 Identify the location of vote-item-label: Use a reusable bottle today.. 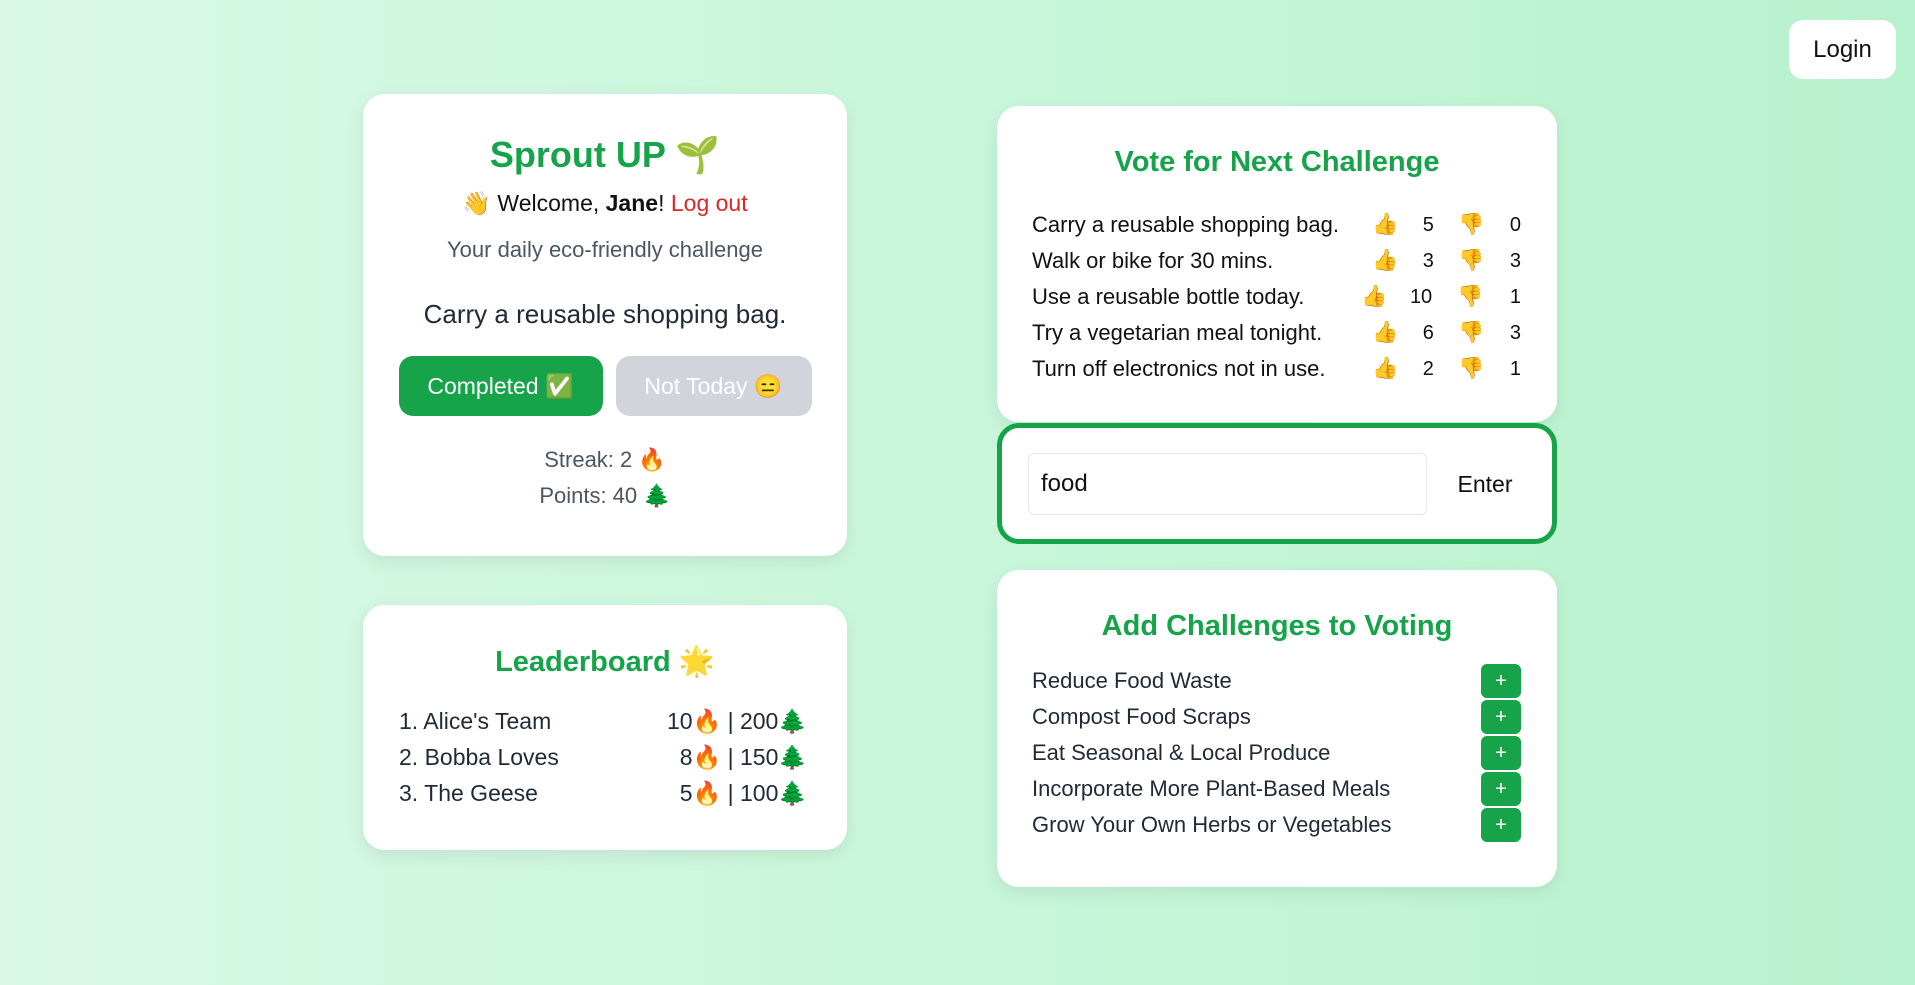
(1168, 296).